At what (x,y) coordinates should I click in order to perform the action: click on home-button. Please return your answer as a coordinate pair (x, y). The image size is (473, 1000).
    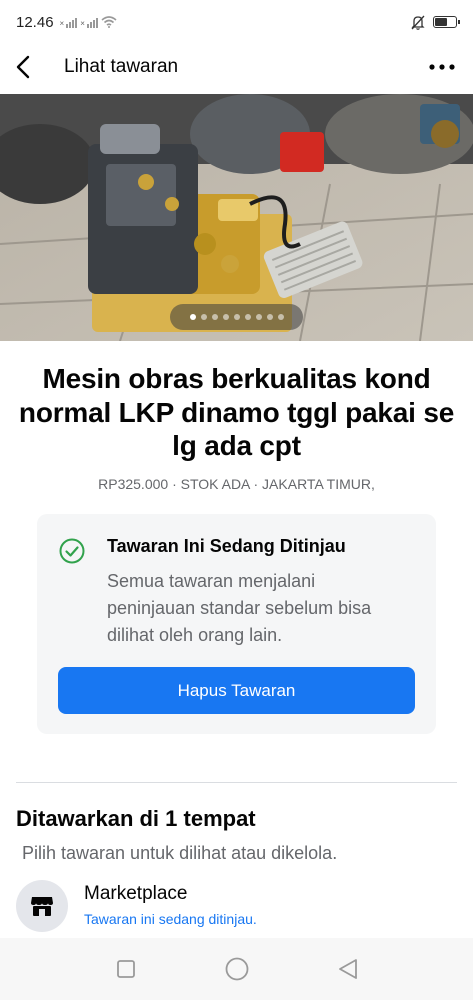
    Looking at the image, I should click on (237, 969).